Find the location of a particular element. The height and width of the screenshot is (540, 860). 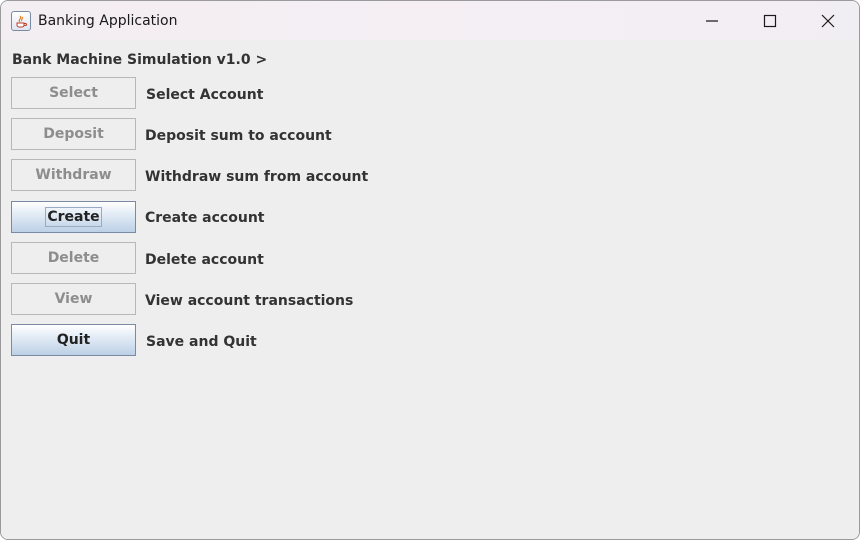

select-label: Select Account is located at coordinates (205, 95).